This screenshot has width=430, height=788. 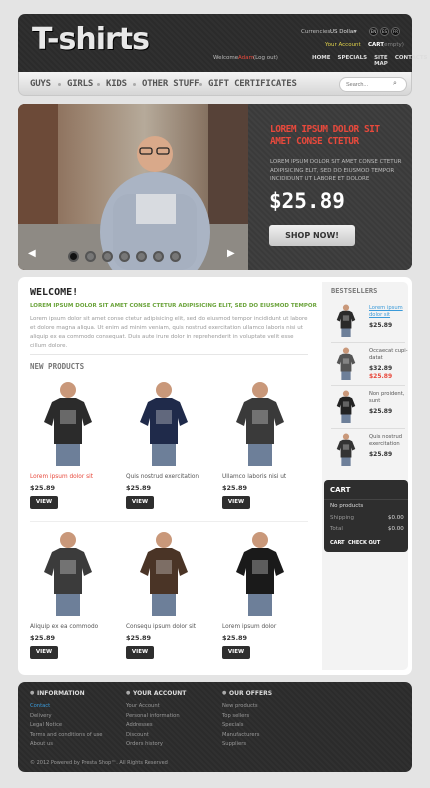 I want to click on menu-item-other-stuff: OTHER STUFF, so click(x=171, y=84).